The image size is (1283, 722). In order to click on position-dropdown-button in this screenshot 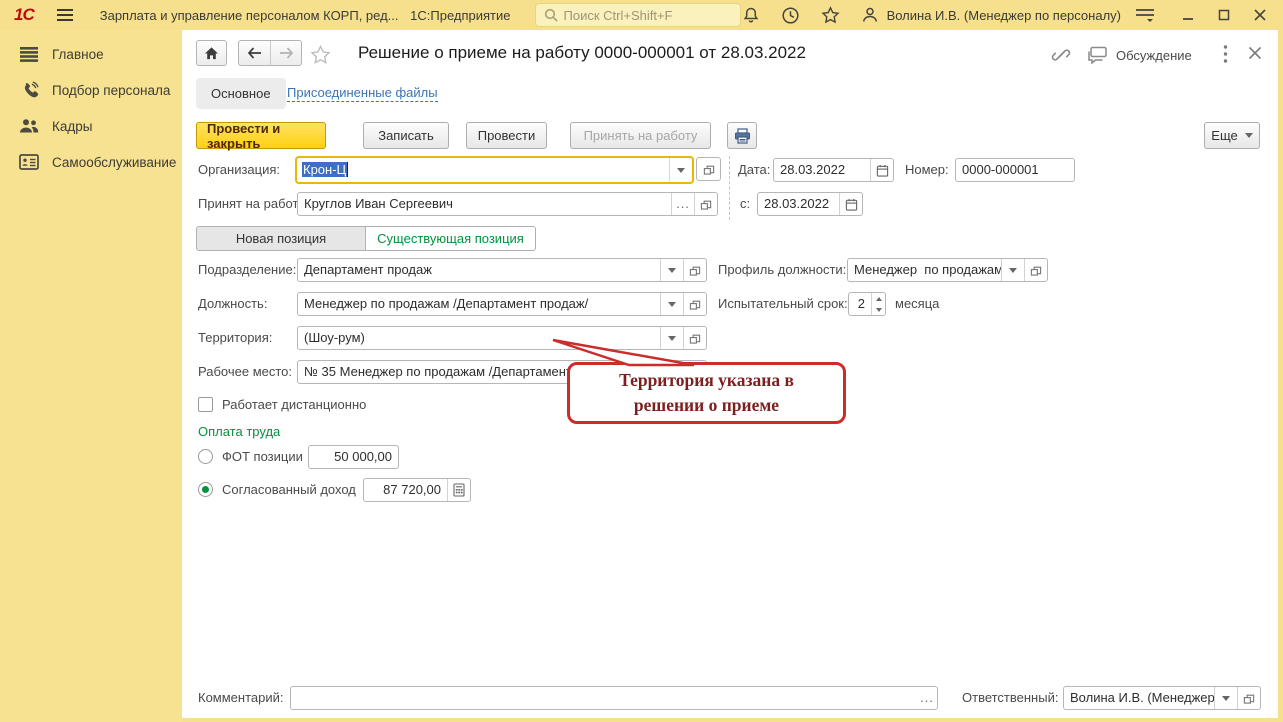, I will do `click(671, 304)`.